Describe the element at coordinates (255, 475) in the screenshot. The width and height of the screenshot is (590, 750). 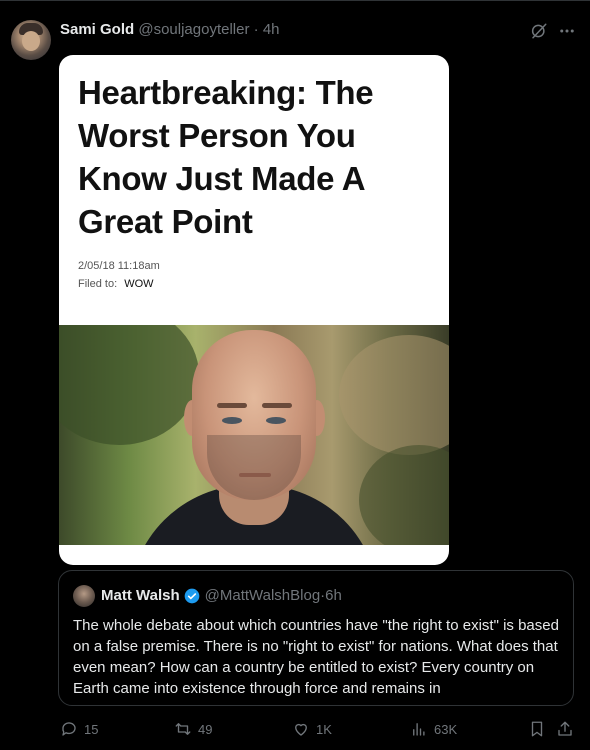
I see `photo-mouth` at that location.